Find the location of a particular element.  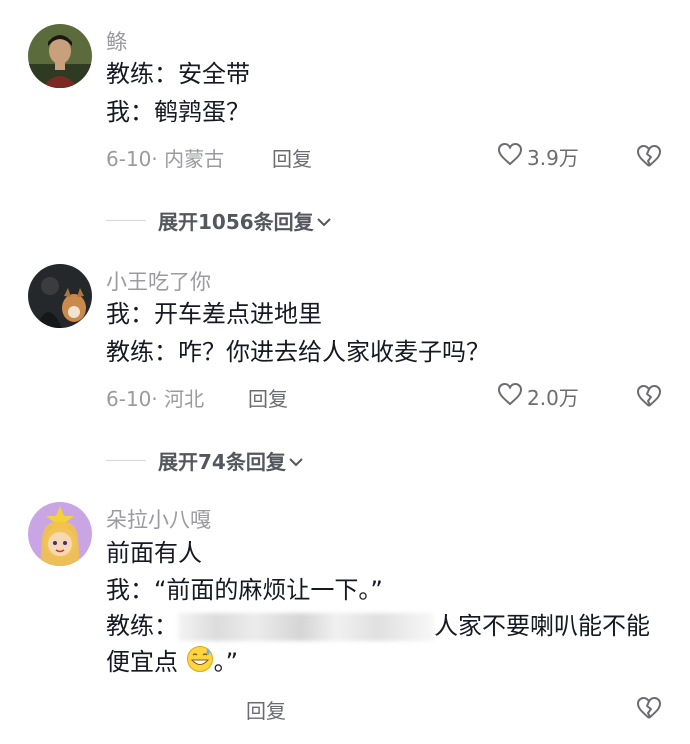

comment-text-line: 我：鹌鹑蛋？ is located at coordinates (178, 112).